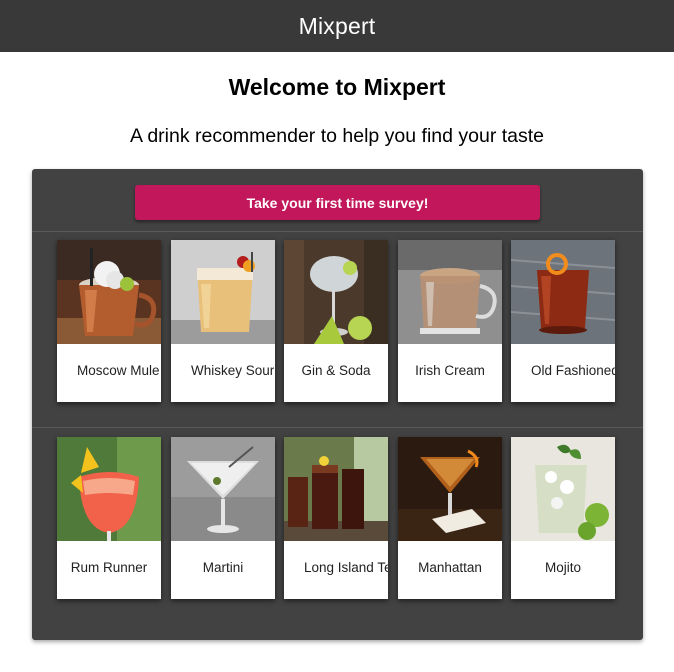 Image resolution: width=674 pixels, height=672 pixels. I want to click on drink-card-old-fashioned: Old Fashioned, so click(563, 321).